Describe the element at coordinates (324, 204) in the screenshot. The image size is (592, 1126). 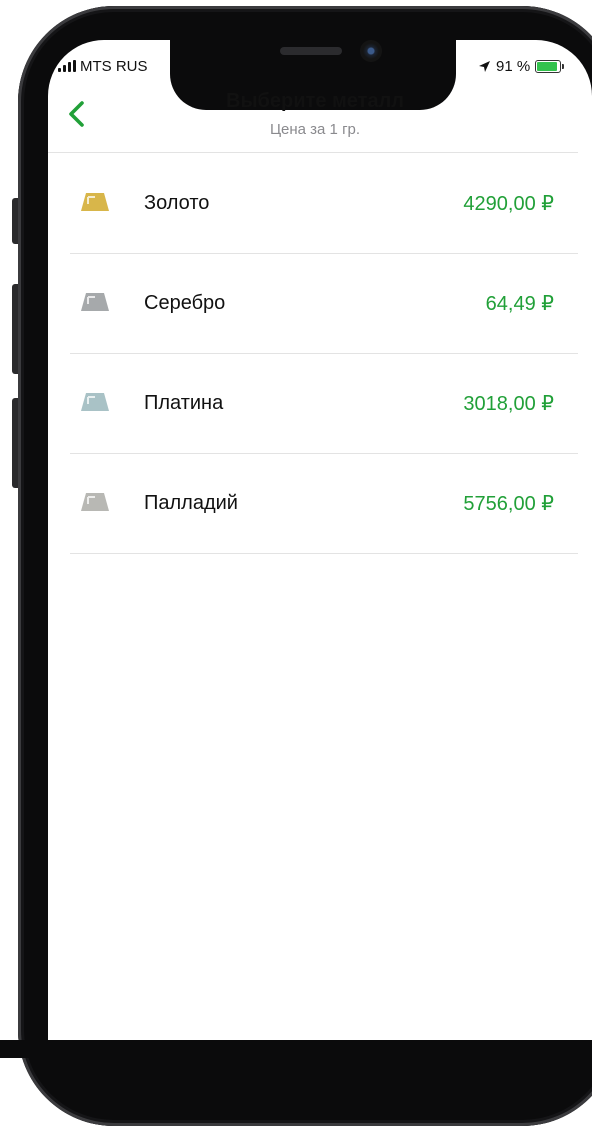
I see `metal-row-gold: Золото 4290,00 ₽` at that location.